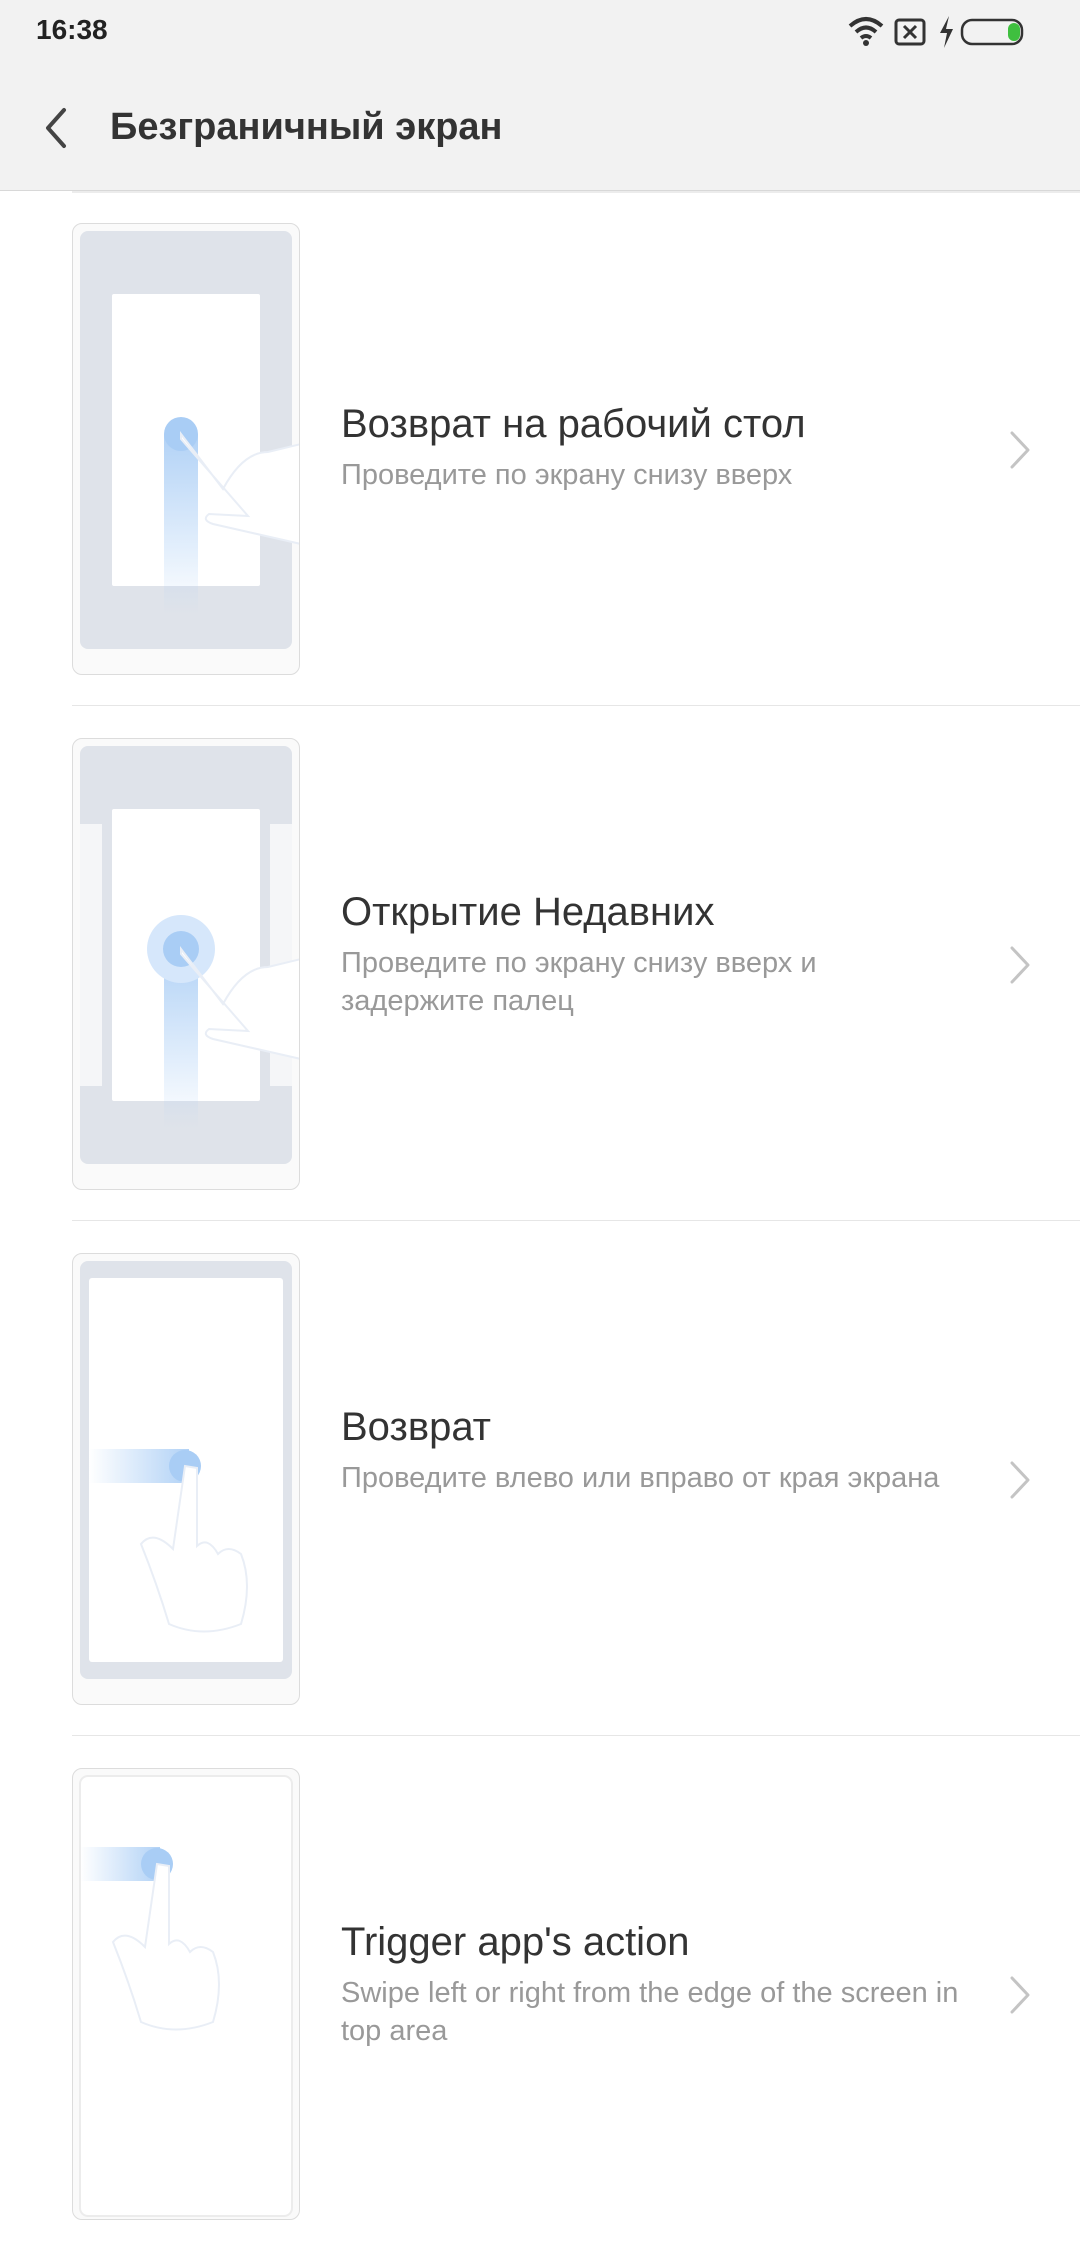 The height and width of the screenshot is (2251, 1080). What do you see at coordinates (515, 1942) in the screenshot?
I see `item-title: Trigger app's action` at bounding box center [515, 1942].